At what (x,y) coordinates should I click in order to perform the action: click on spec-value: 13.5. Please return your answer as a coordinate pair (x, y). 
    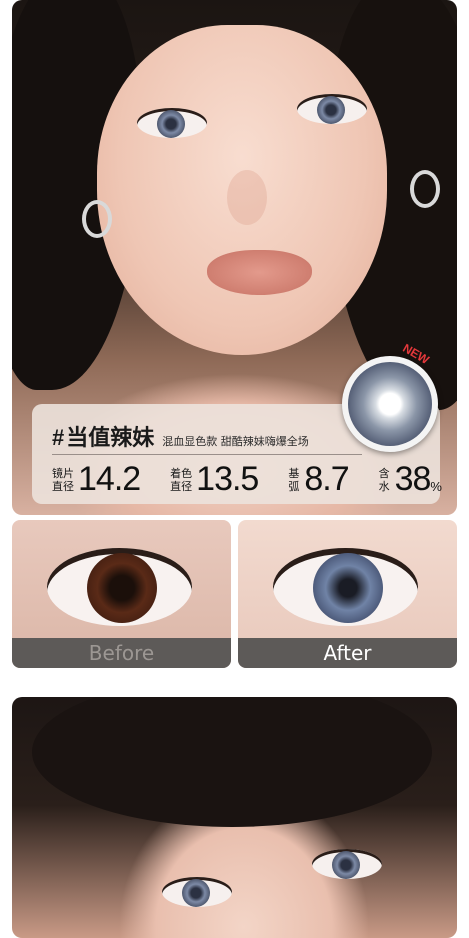
    Looking at the image, I should click on (227, 479).